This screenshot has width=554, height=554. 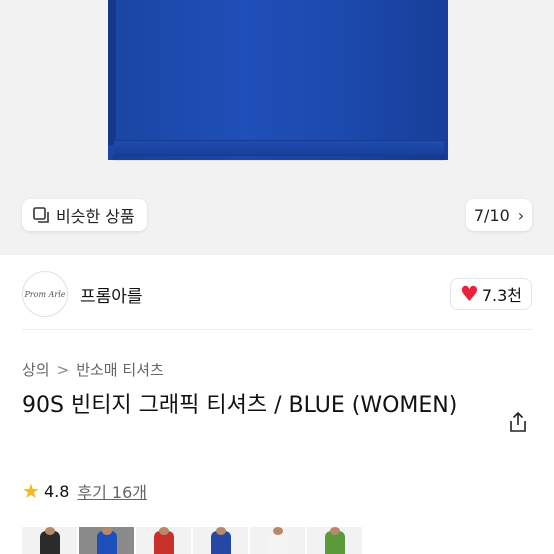 What do you see at coordinates (240, 405) in the screenshot?
I see `product-title: 90S 빈티지 그래픽 티셔츠 / BLUE (WOMEN)` at bounding box center [240, 405].